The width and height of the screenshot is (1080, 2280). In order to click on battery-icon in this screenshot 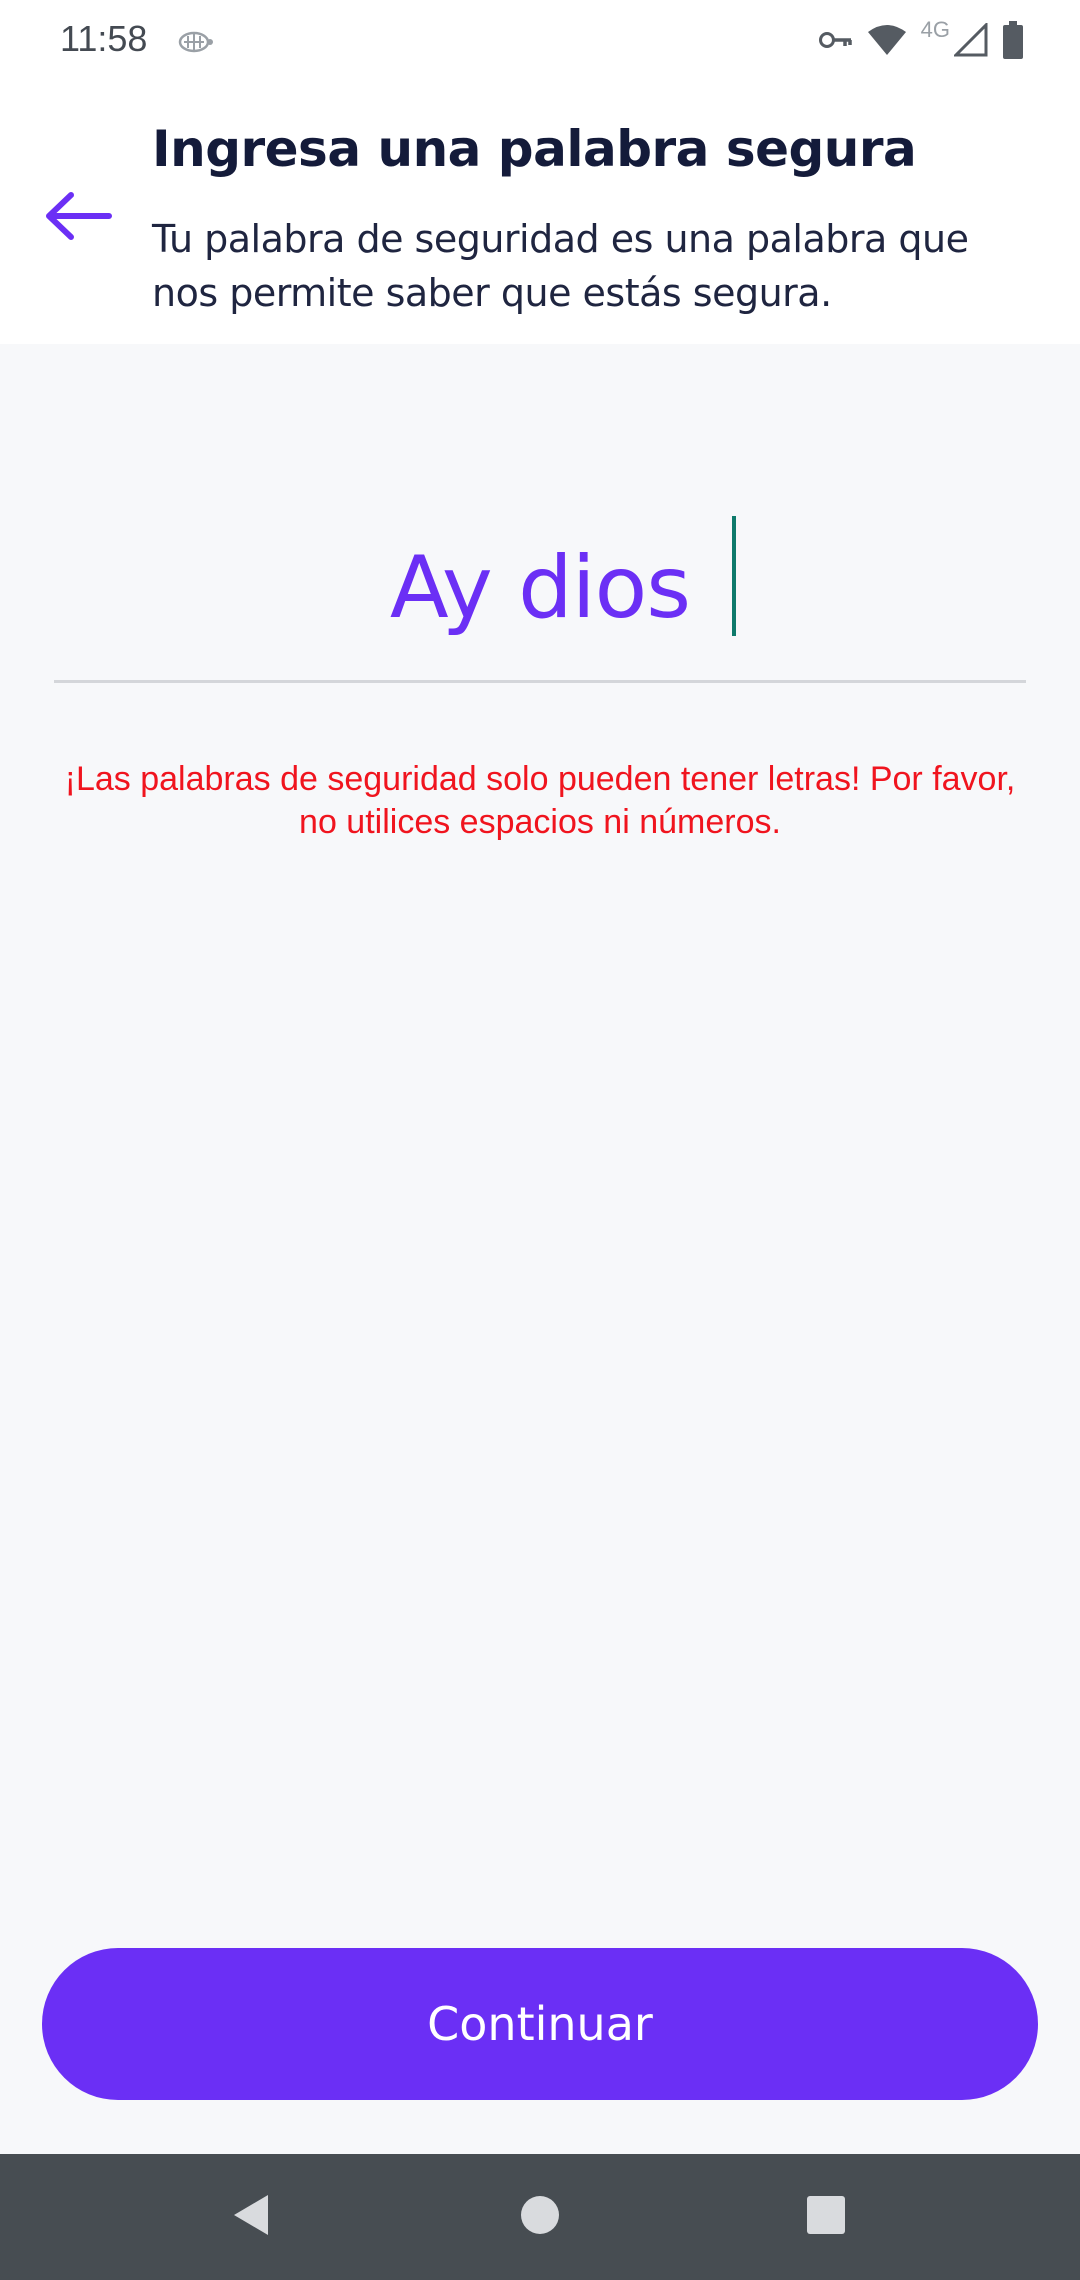, I will do `click(1013, 40)`.